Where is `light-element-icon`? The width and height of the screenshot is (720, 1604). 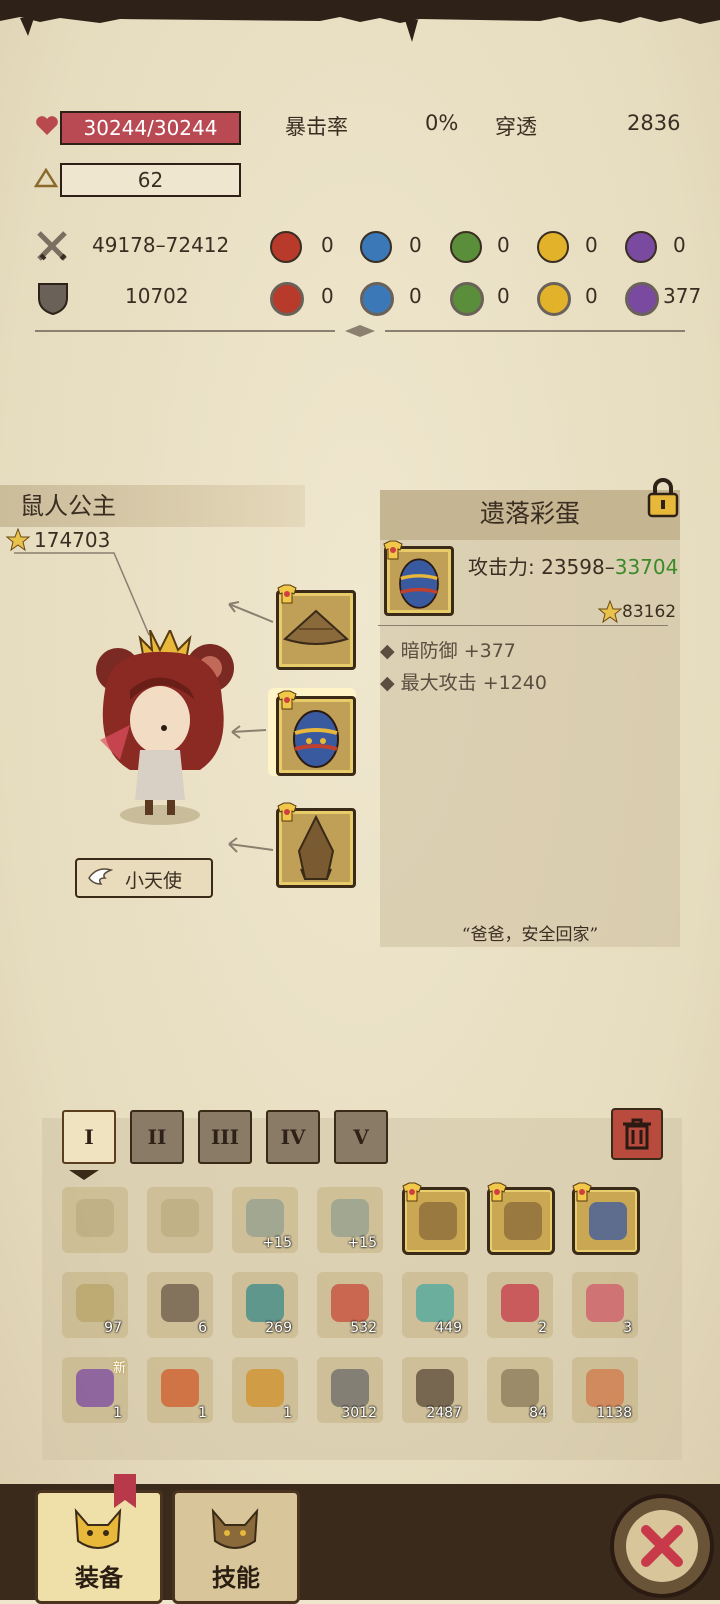 light-element-icon is located at coordinates (553, 247).